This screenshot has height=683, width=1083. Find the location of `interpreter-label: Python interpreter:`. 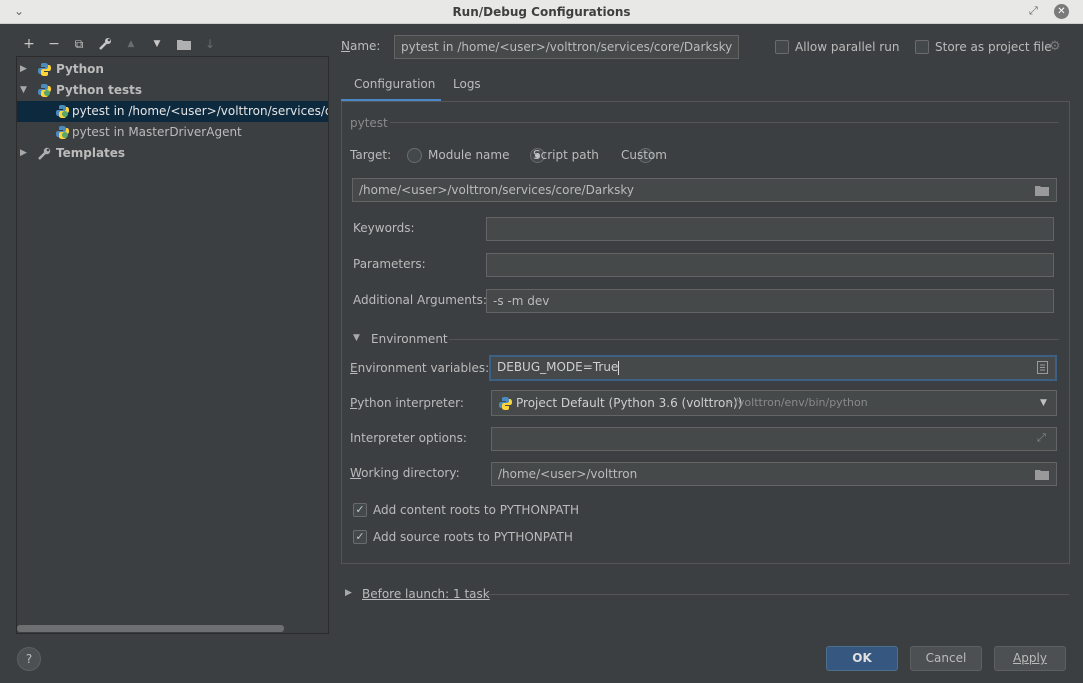

interpreter-label: Python interpreter: is located at coordinates (407, 403).